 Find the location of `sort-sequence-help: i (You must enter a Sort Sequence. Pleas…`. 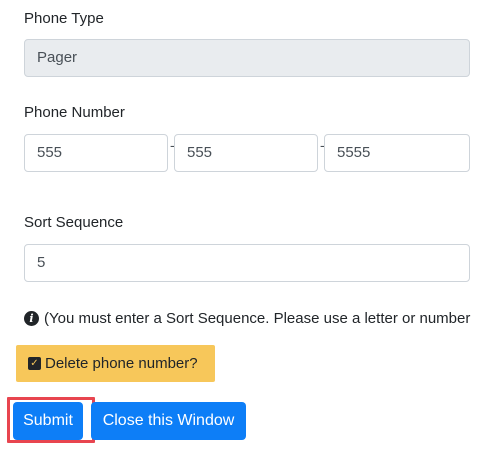

sort-sequence-help: i (You must enter a Sort Sequence. Pleas… is located at coordinates (247, 318).